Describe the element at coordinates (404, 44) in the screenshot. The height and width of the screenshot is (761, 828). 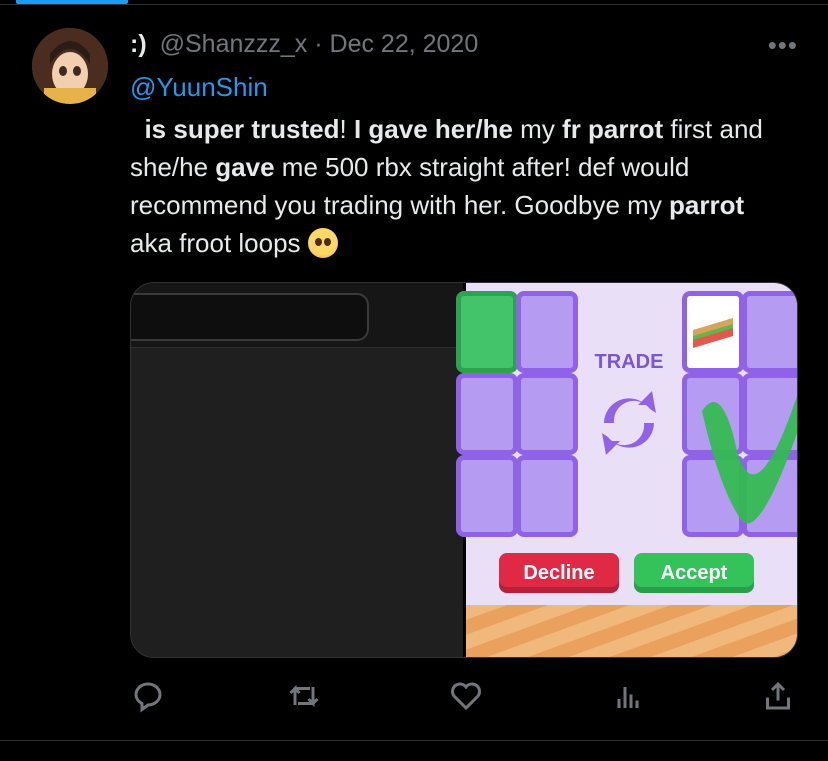
I see `tweet-date: Dec 22, 2020` at that location.